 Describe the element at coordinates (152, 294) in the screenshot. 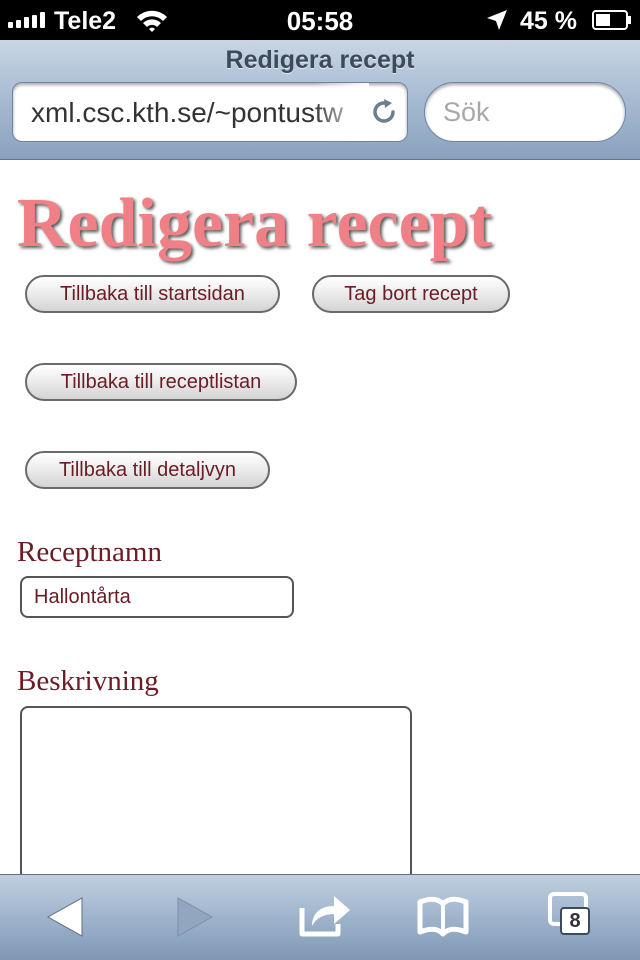

I see `back-to-home-button: Tillbaka till startsidan` at that location.